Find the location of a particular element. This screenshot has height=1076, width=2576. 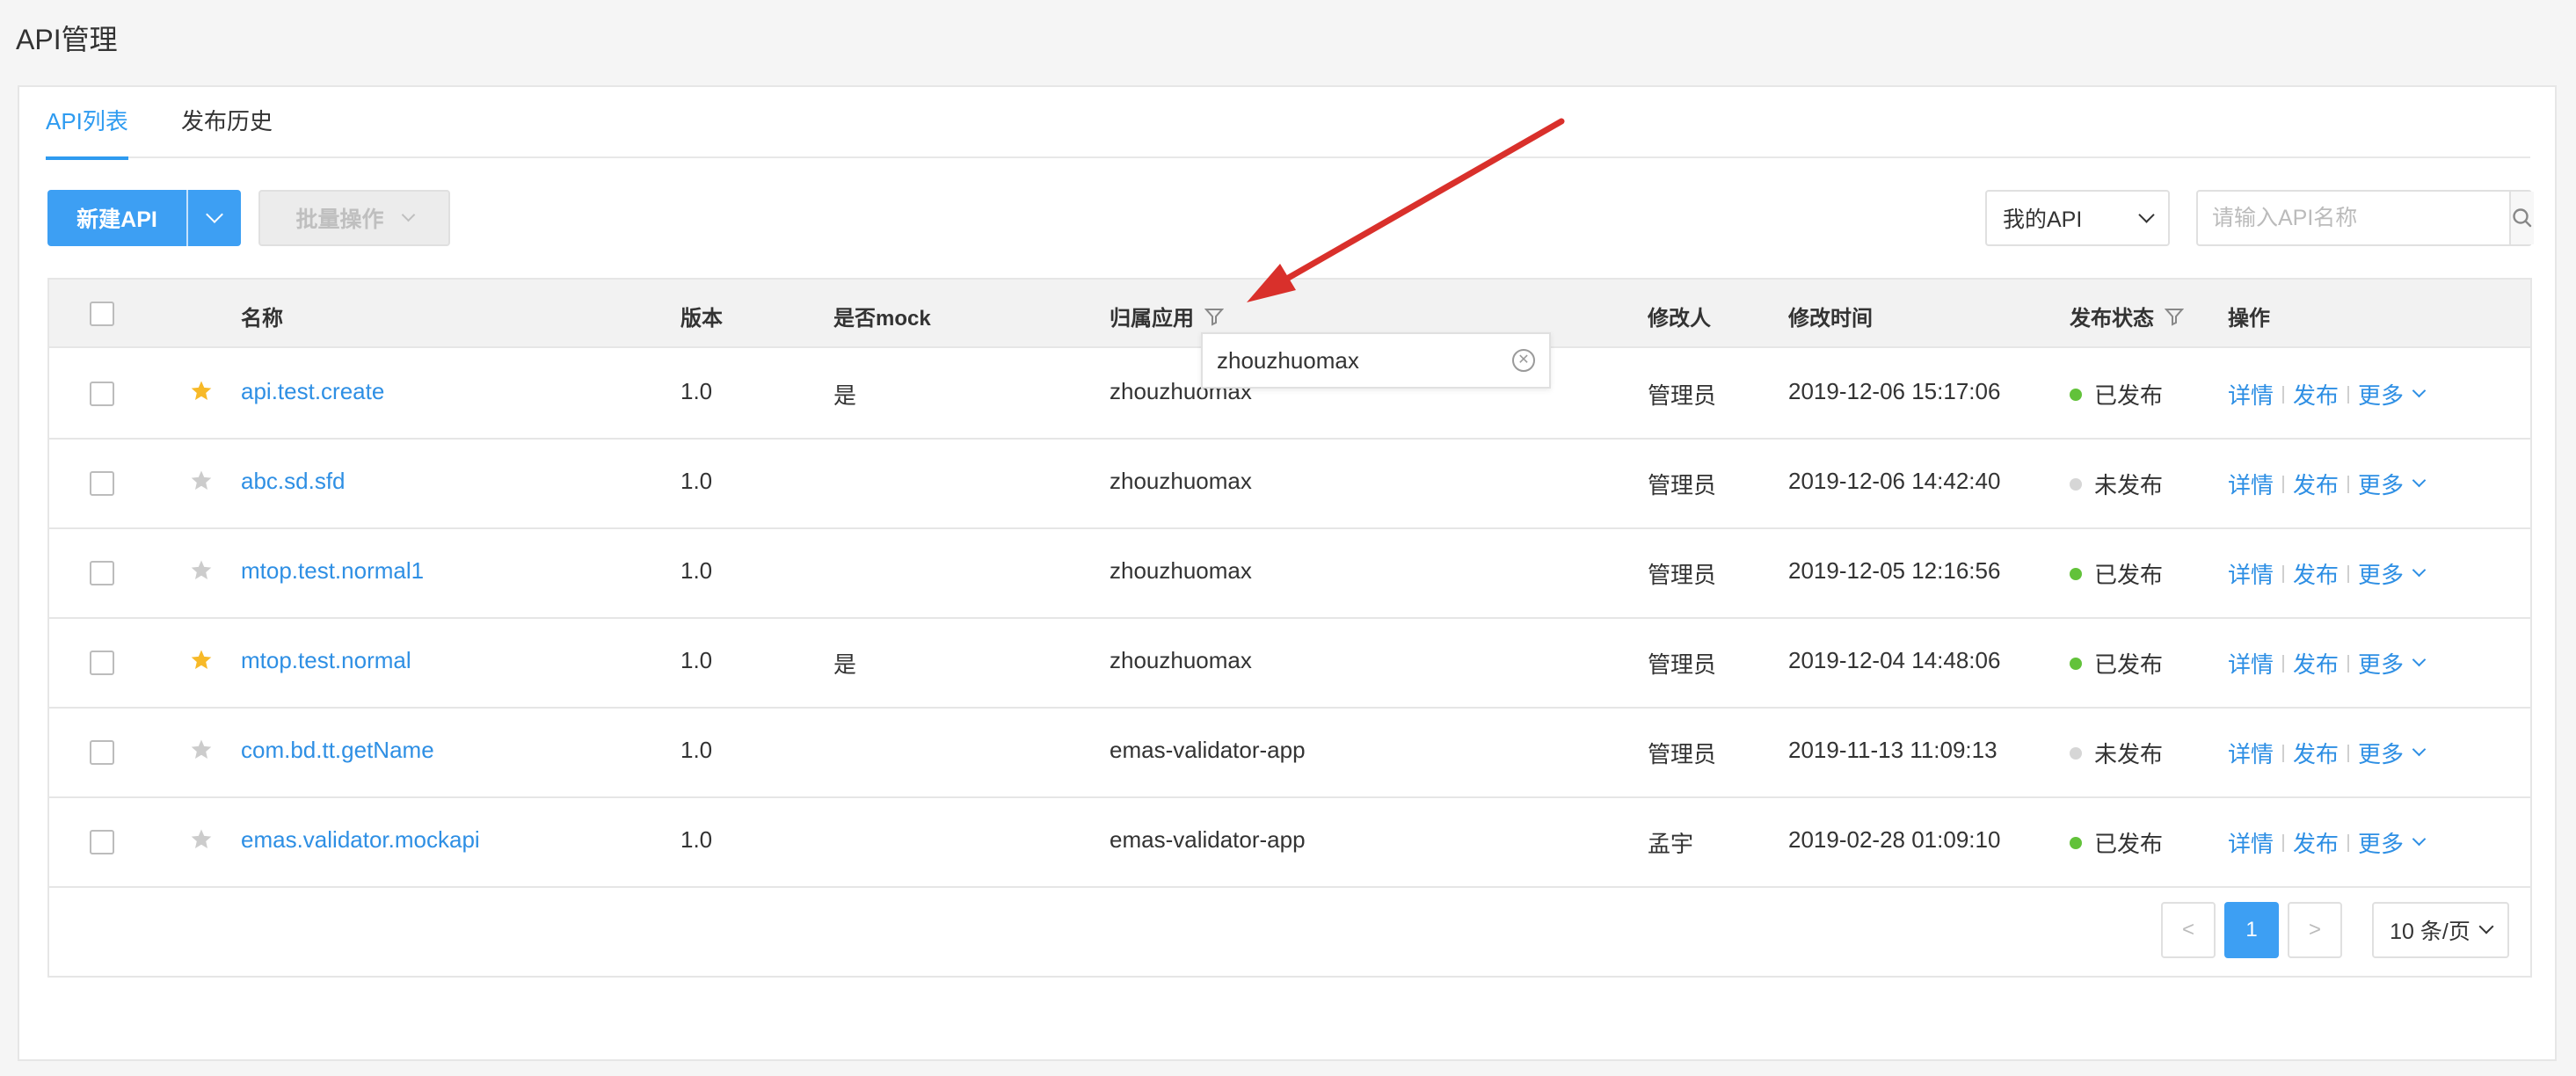

search-button is located at coordinates (2521, 218).